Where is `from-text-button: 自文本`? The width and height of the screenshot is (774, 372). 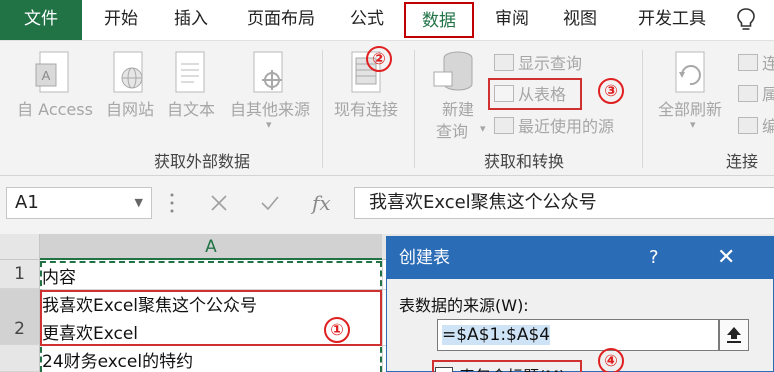
from-text-button: 自文本 is located at coordinates (191, 116).